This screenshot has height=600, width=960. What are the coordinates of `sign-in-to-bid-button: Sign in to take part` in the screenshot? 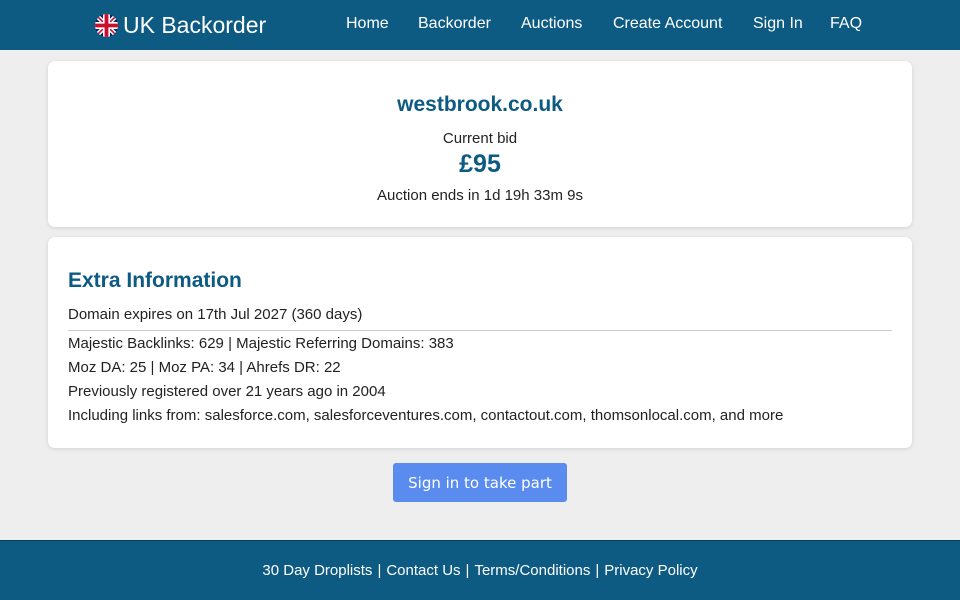 It's located at (480, 482).